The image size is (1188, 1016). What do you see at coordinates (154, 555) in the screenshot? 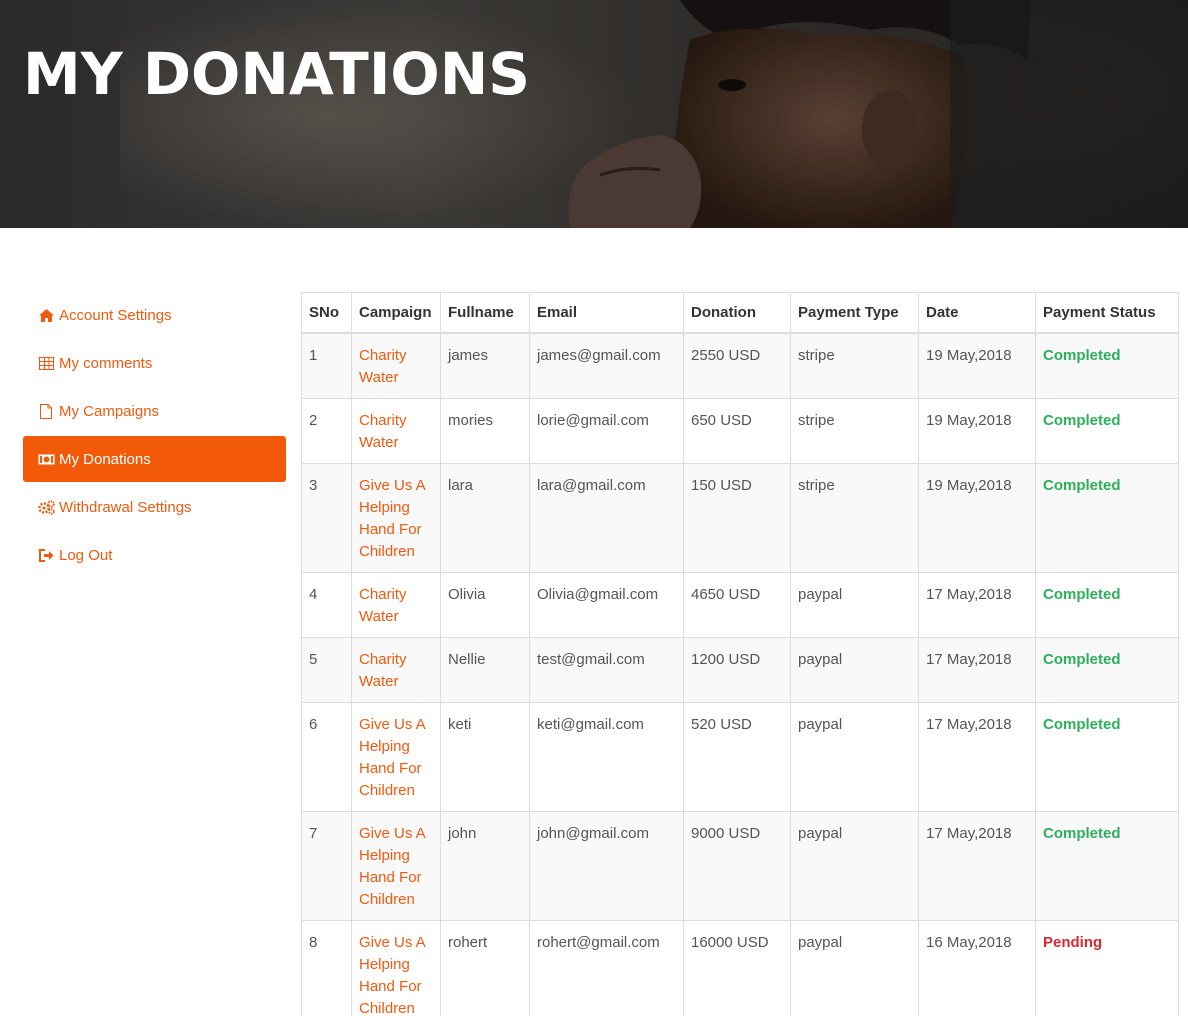
I see `sidebar-item-log-out: Log Out` at bounding box center [154, 555].